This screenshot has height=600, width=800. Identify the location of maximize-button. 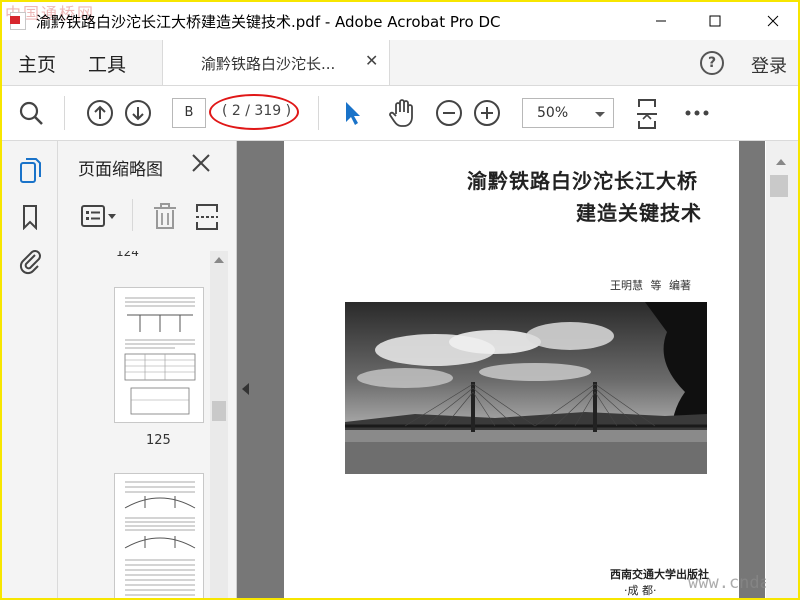
(715, 21).